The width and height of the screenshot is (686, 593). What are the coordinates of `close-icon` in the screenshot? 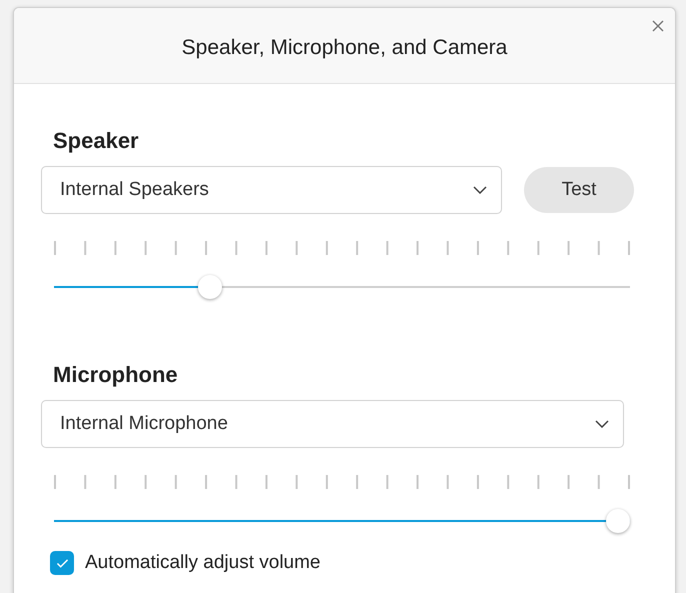 It's located at (658, 26).